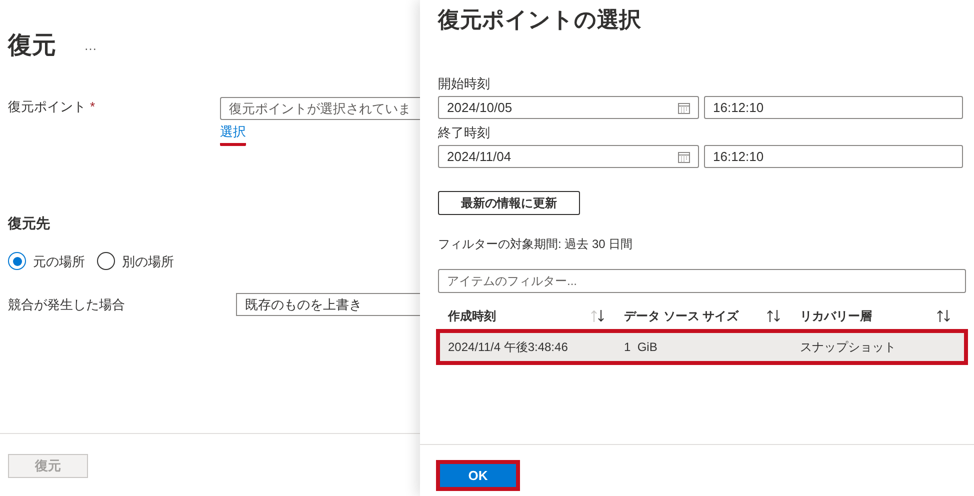 This screenshot has height=496, width=974. Describe the element at coordinates (508, 347) in the screenshot. I see `table-cell-text: 2024/11/4 午後3:48:46` at that location.